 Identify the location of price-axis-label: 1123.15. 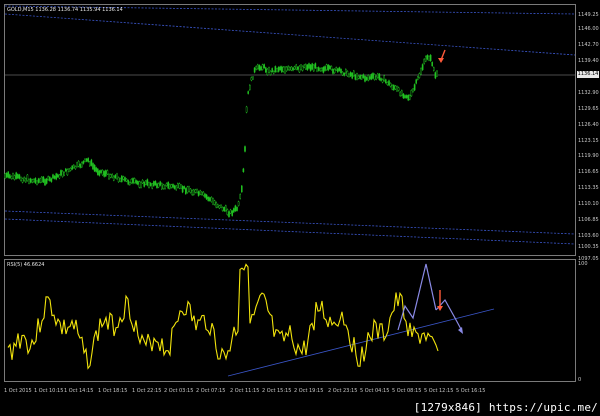
(588, 141).